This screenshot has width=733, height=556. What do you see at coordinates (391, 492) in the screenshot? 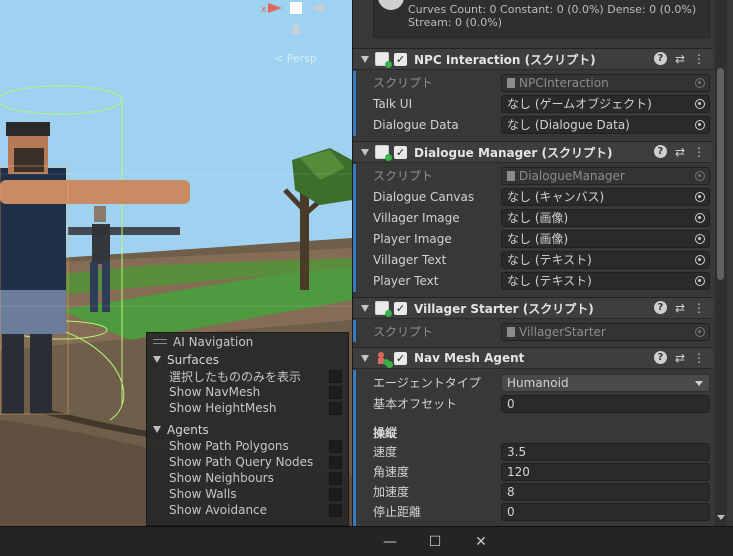
I see `acceleration-label: 加速度` at bounding box center [391, 492].